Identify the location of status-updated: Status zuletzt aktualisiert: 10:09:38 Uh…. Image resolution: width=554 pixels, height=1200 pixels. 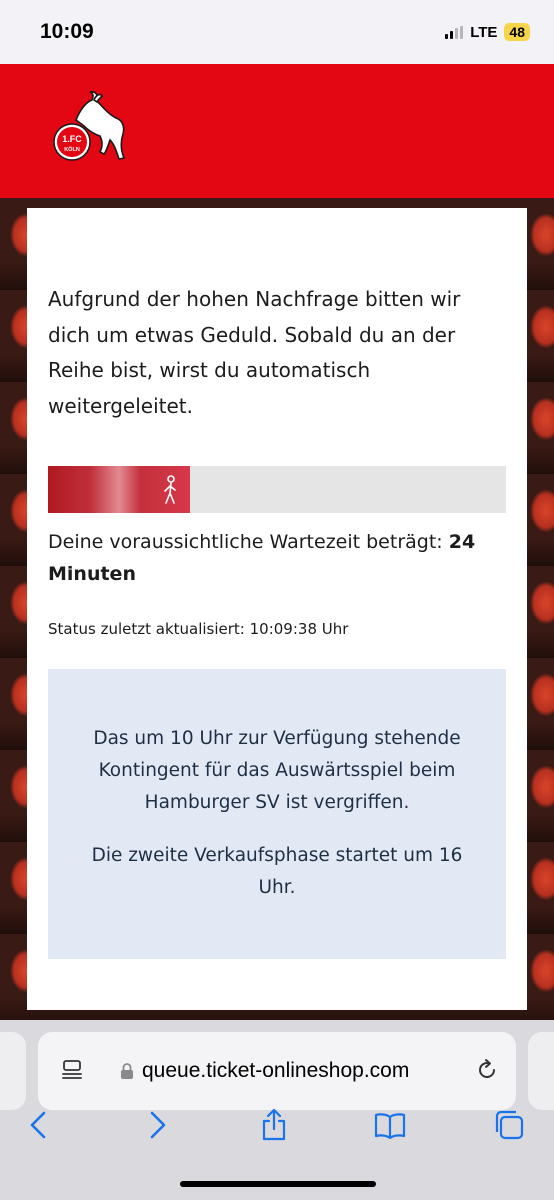
(198, 629).